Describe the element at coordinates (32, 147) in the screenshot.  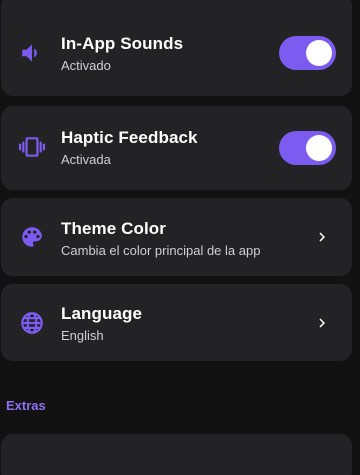
I see `vibration-icon` at that location.